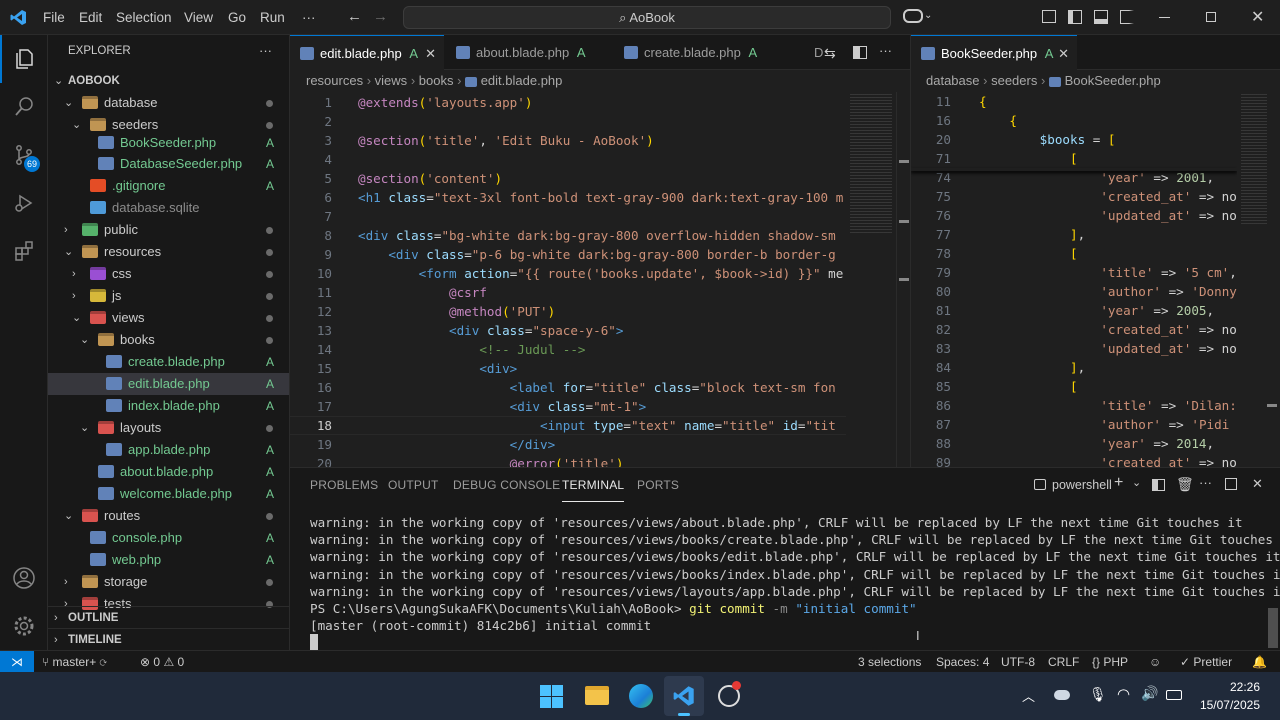 This screenshot has height=720, width=1280. What do you see at coordinates (1063, 53) in the screenshot?
I see `close-tab-icon: ✕` at bounding box center [1063, 53].